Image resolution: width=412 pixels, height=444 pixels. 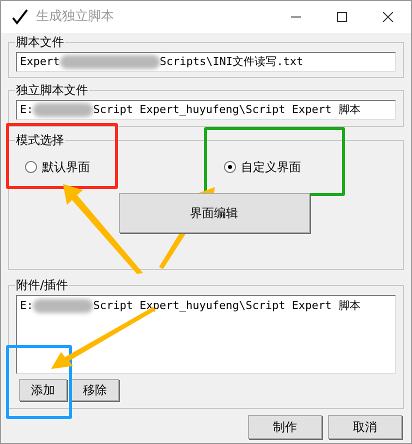 I want to click on group-label: 独立脚本文件, so click(x=52, y=90).